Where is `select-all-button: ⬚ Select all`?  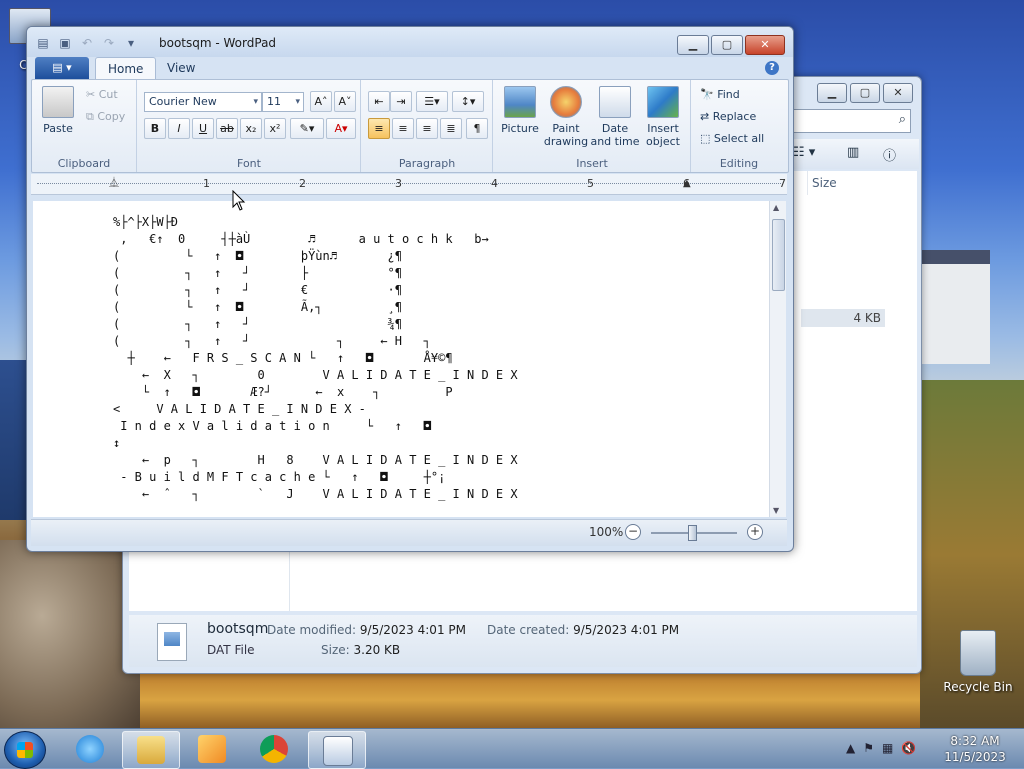 select-all-button: ⬚ Select all is located at coordinates (732, 138).